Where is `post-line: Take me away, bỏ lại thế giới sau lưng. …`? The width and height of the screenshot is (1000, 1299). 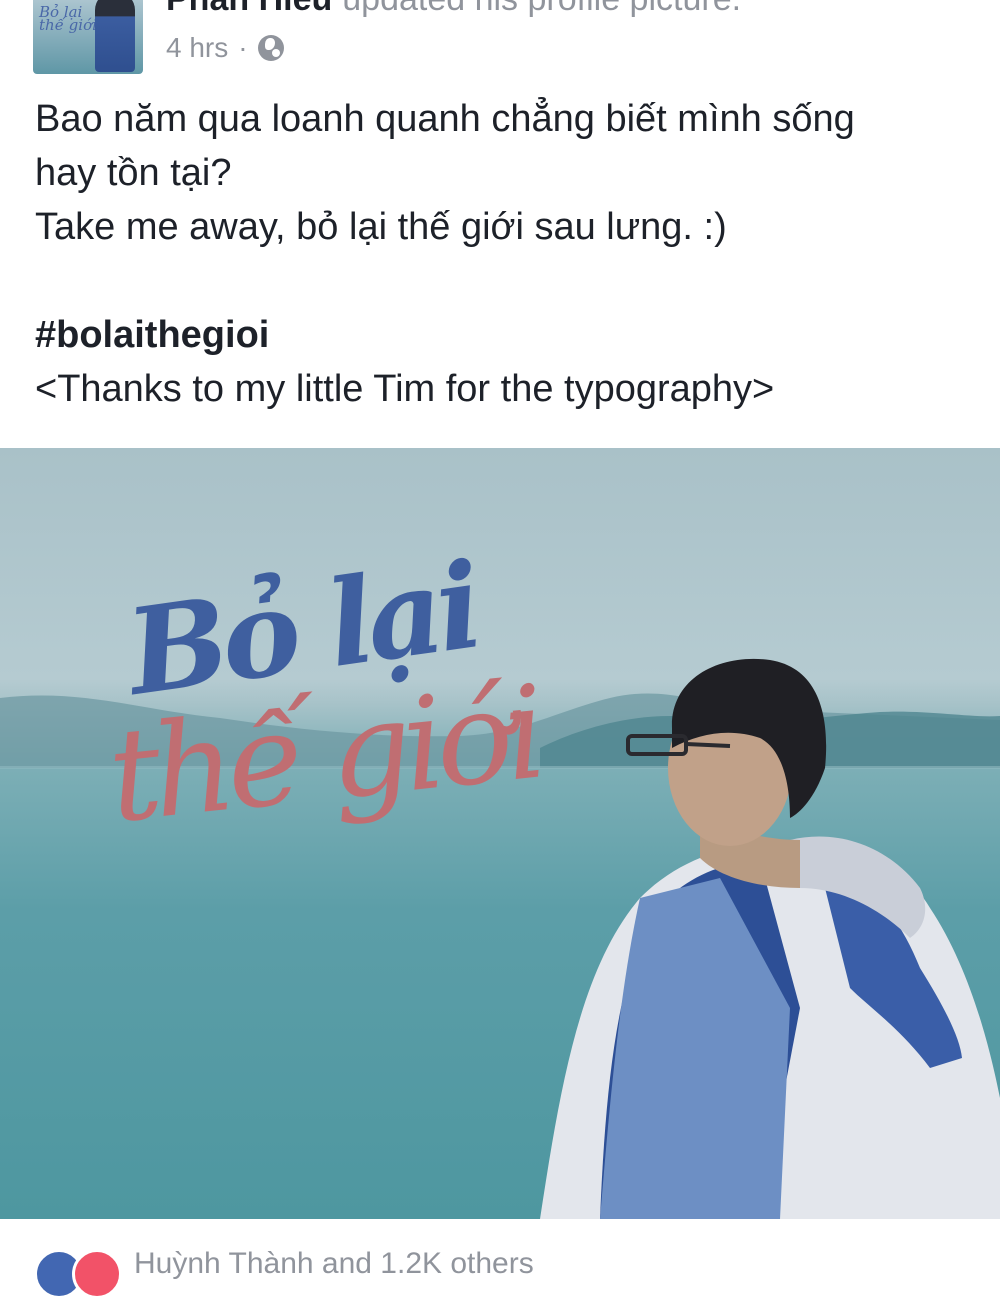
post-line: Take me away, bỏ lại thế giới sau lưng. … is located at coordinates (381, 227).